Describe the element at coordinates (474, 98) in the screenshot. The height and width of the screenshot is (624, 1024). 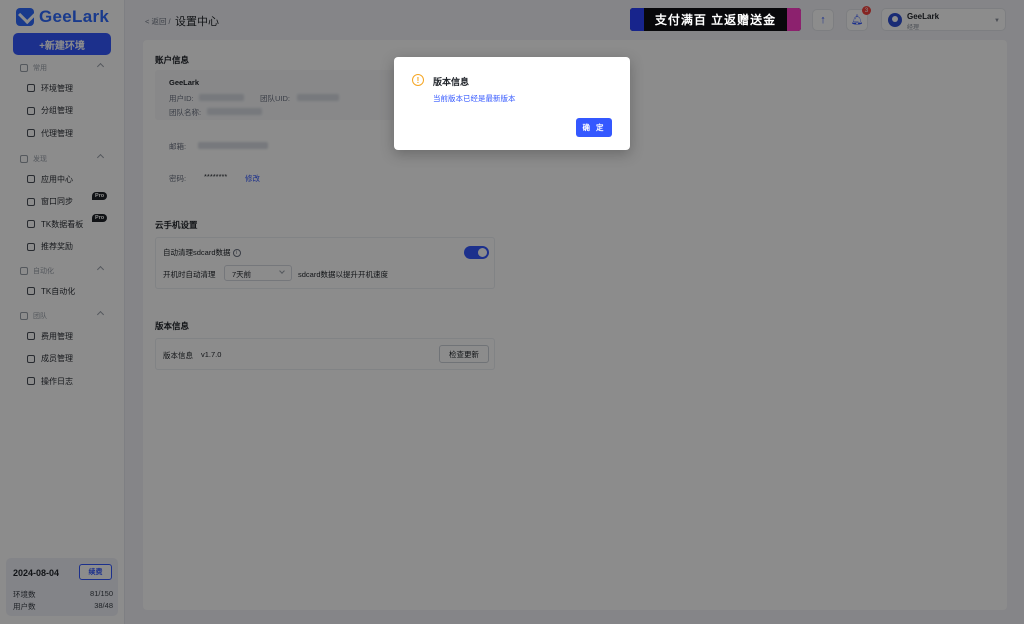
I see `modal-message: 当前版本已经是最新版本` at that location.